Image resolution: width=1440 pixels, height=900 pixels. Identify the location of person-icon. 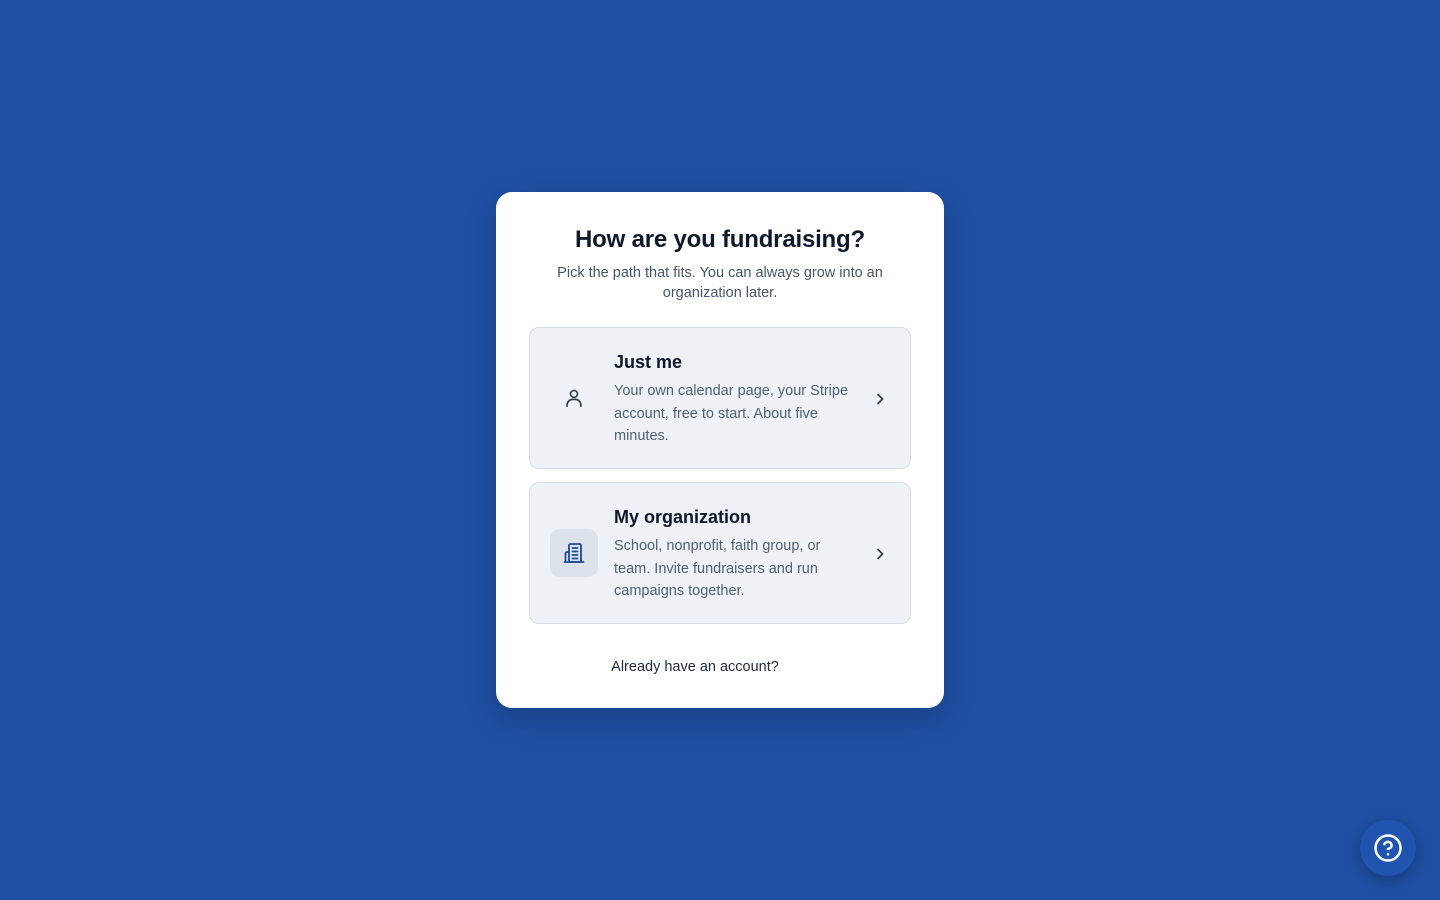
(574, 398).